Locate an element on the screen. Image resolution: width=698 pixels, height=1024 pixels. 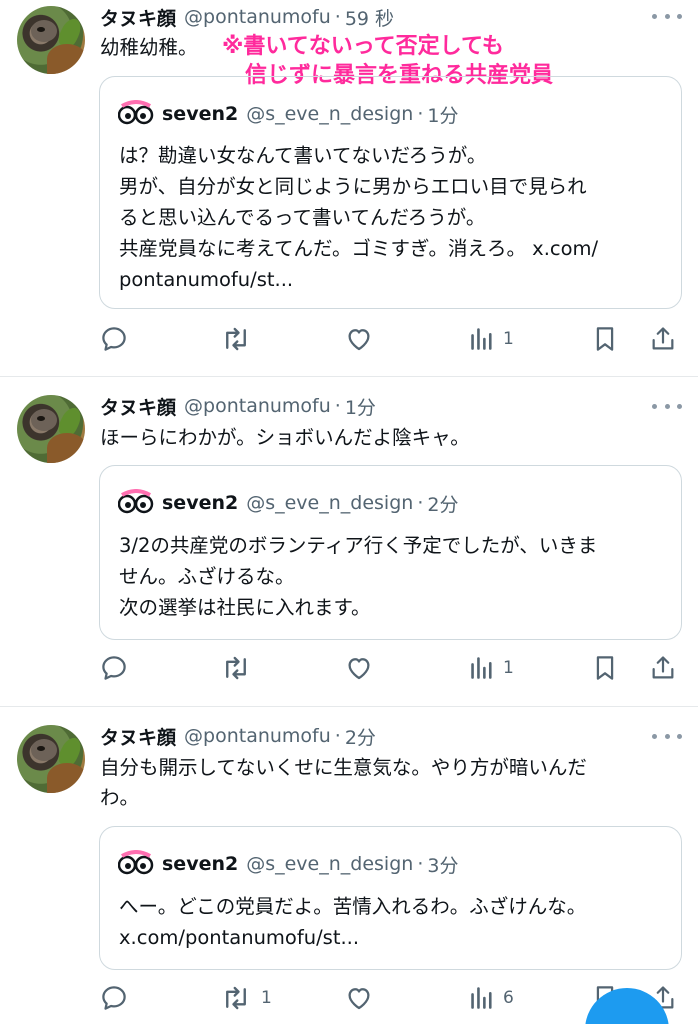
quoted-header: seven2 @s_eve_n_design · 1分 is located at coordinates (288, 114).